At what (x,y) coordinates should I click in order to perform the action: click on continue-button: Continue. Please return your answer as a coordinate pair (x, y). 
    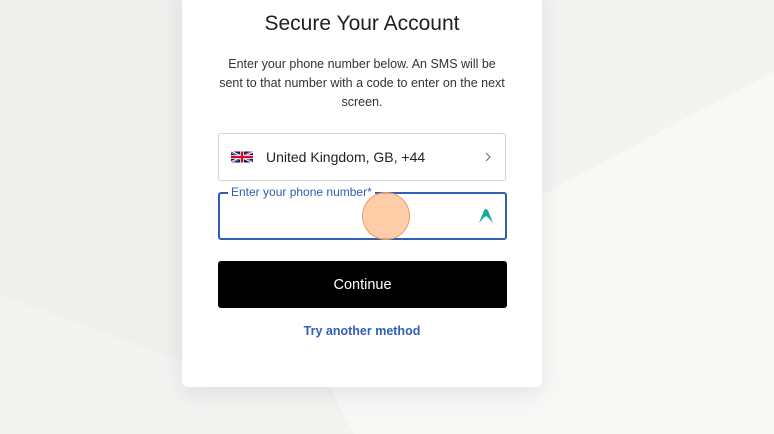
    Looking at the image, I should click on (362, 284).